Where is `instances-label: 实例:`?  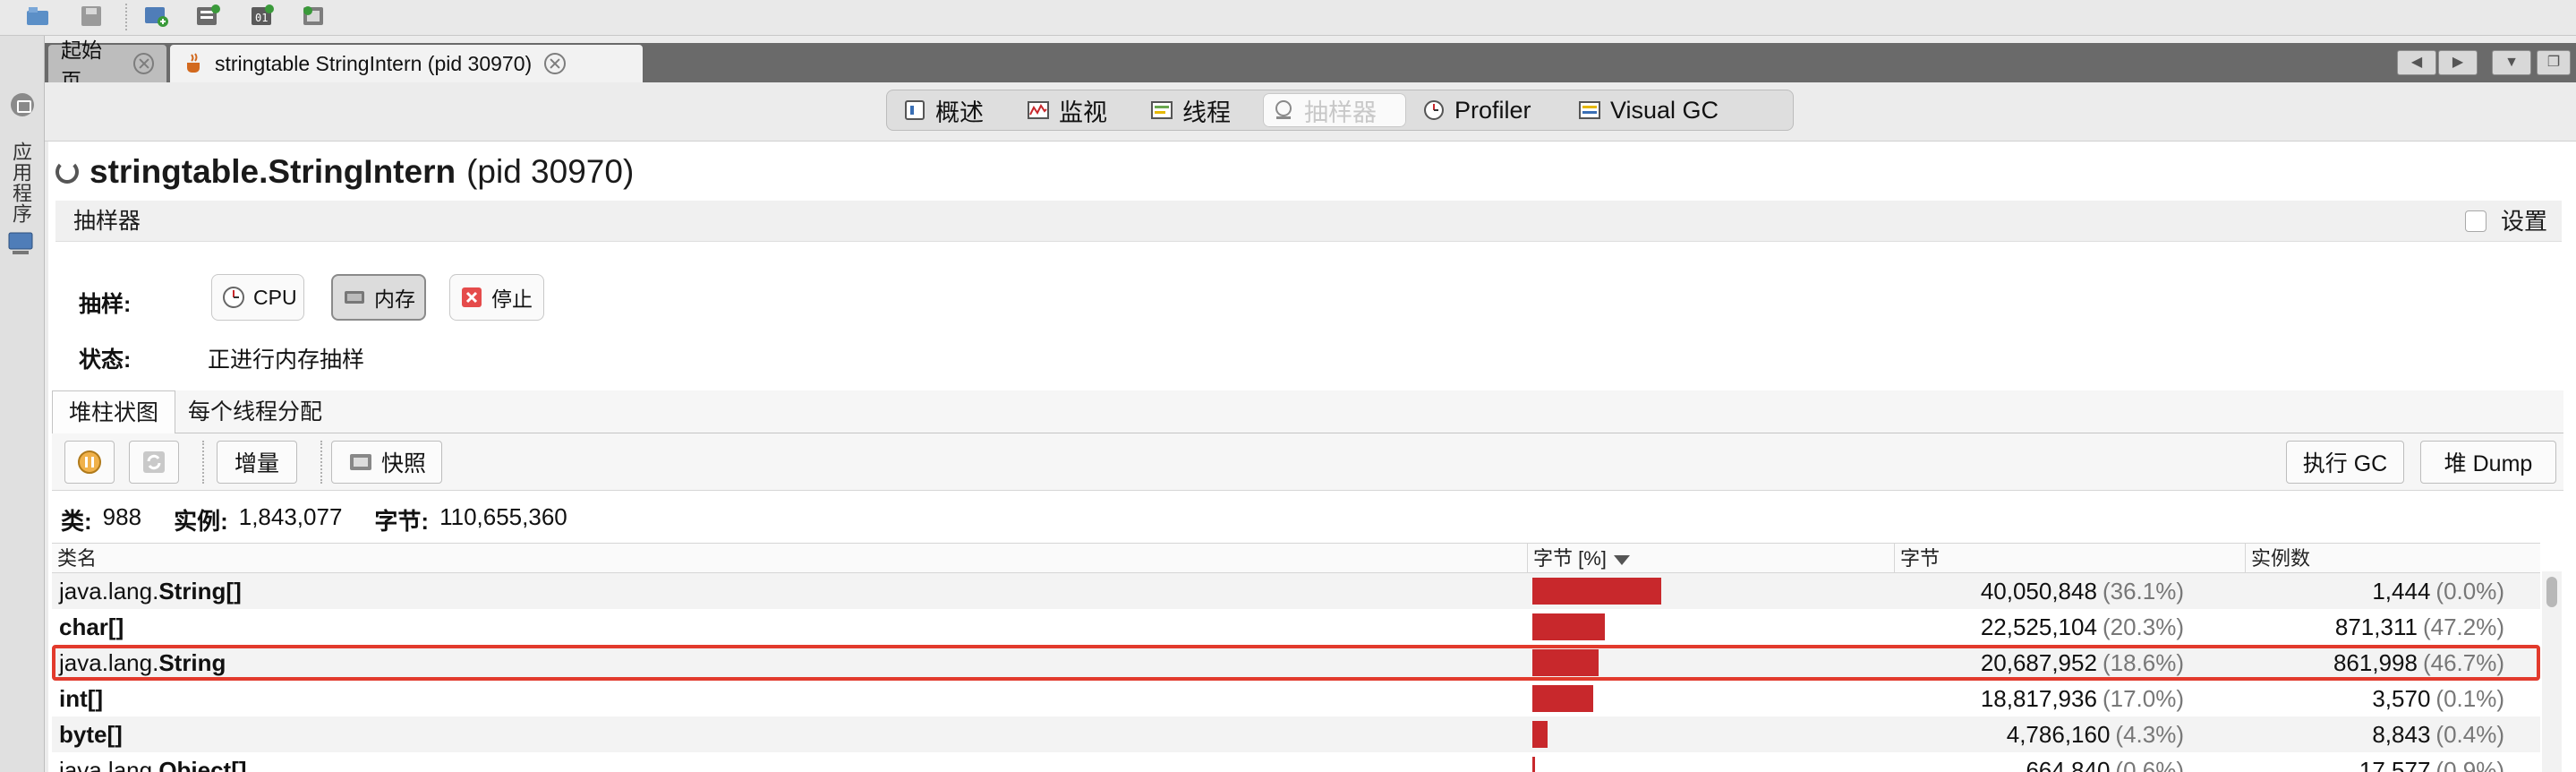 instances-label: 实例: is located at coordinates (201, 521).